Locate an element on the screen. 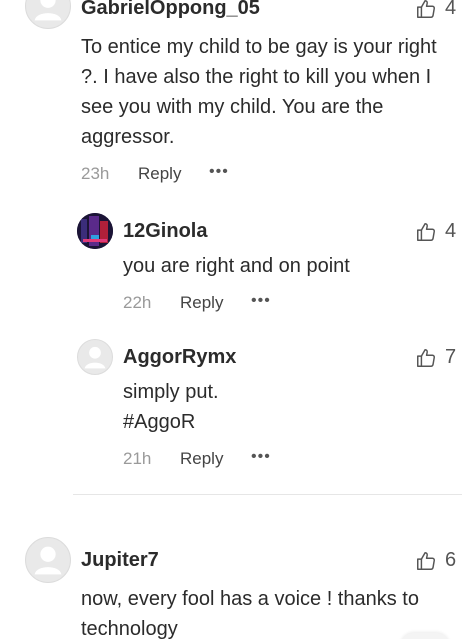 The image size is (462, 639). reply-text-line: simply put. is located at coordinates (171, 392).